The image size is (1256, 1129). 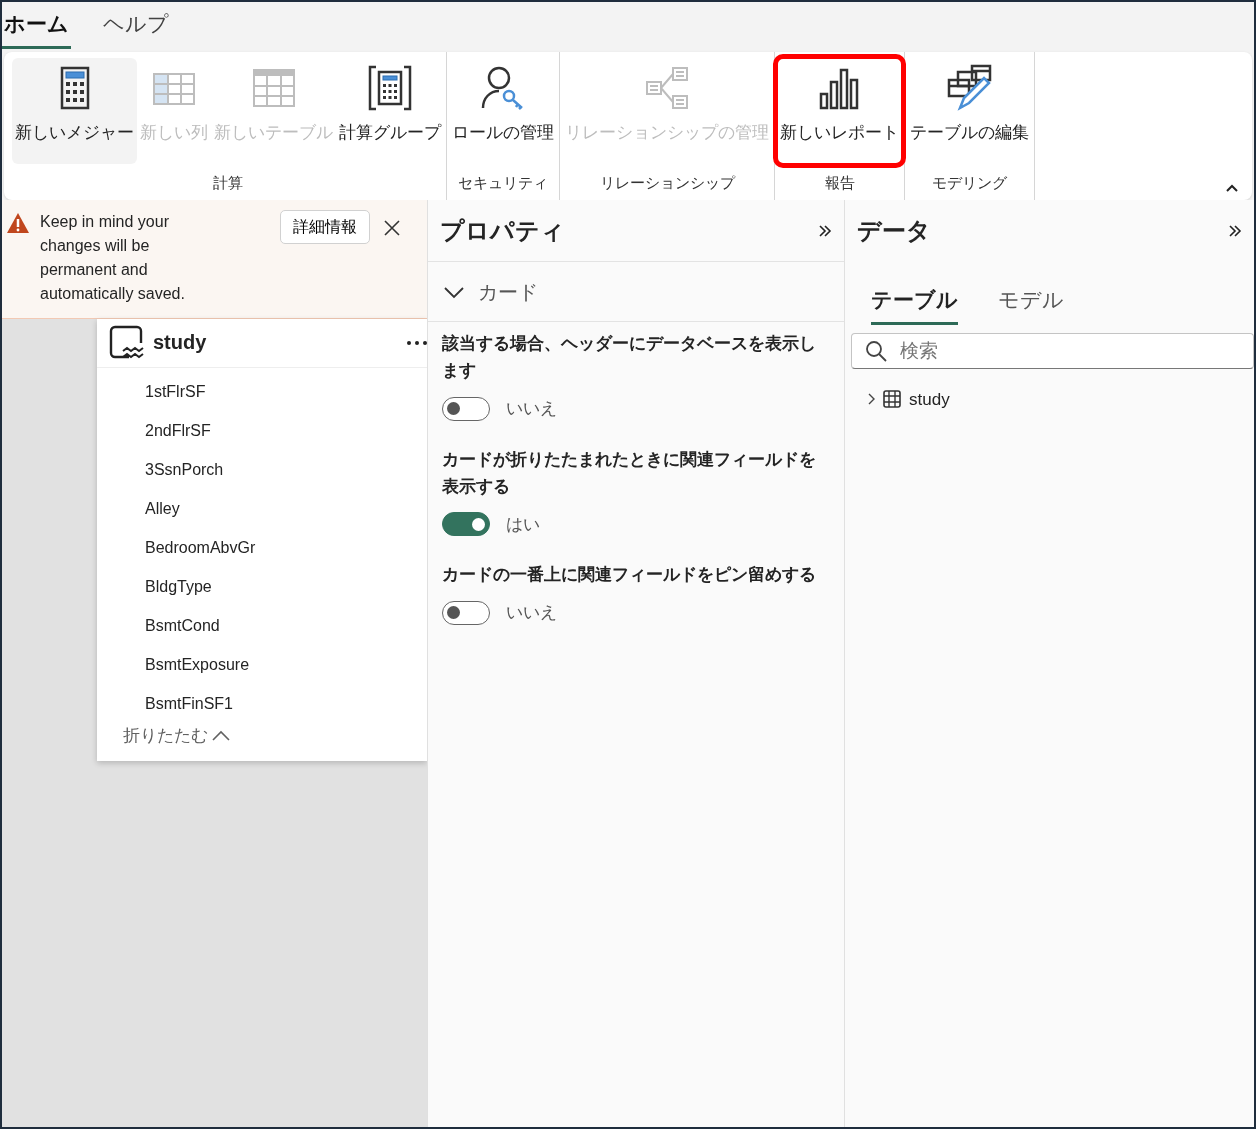 I want to click on ribbon-button: ロールの管理, so click(x=503, y=111).